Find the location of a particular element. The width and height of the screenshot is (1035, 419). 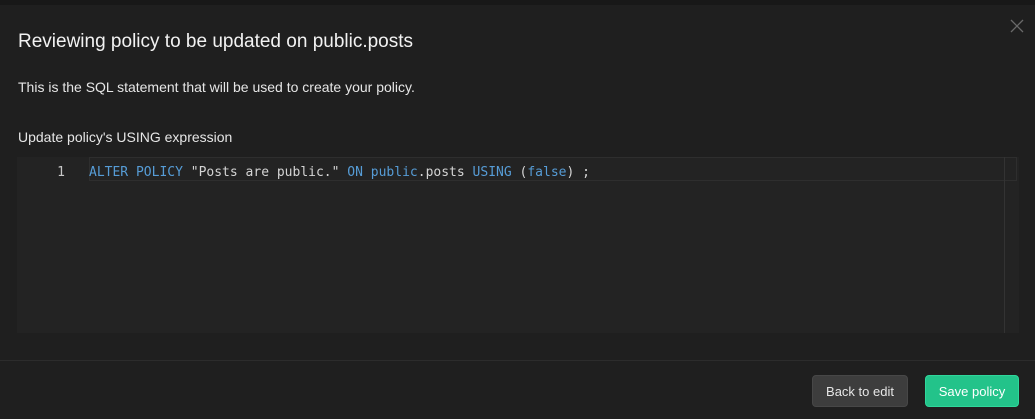

close-icon is located at coordinates (1017, 26).